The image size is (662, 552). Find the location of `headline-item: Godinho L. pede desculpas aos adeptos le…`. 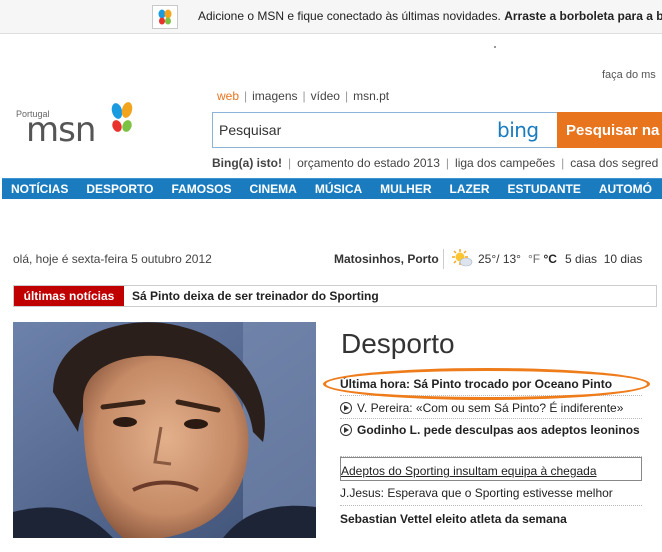

headline-item: Godinho L. pede desculpas aos adeptos le… is located at coordinates (491, 438).